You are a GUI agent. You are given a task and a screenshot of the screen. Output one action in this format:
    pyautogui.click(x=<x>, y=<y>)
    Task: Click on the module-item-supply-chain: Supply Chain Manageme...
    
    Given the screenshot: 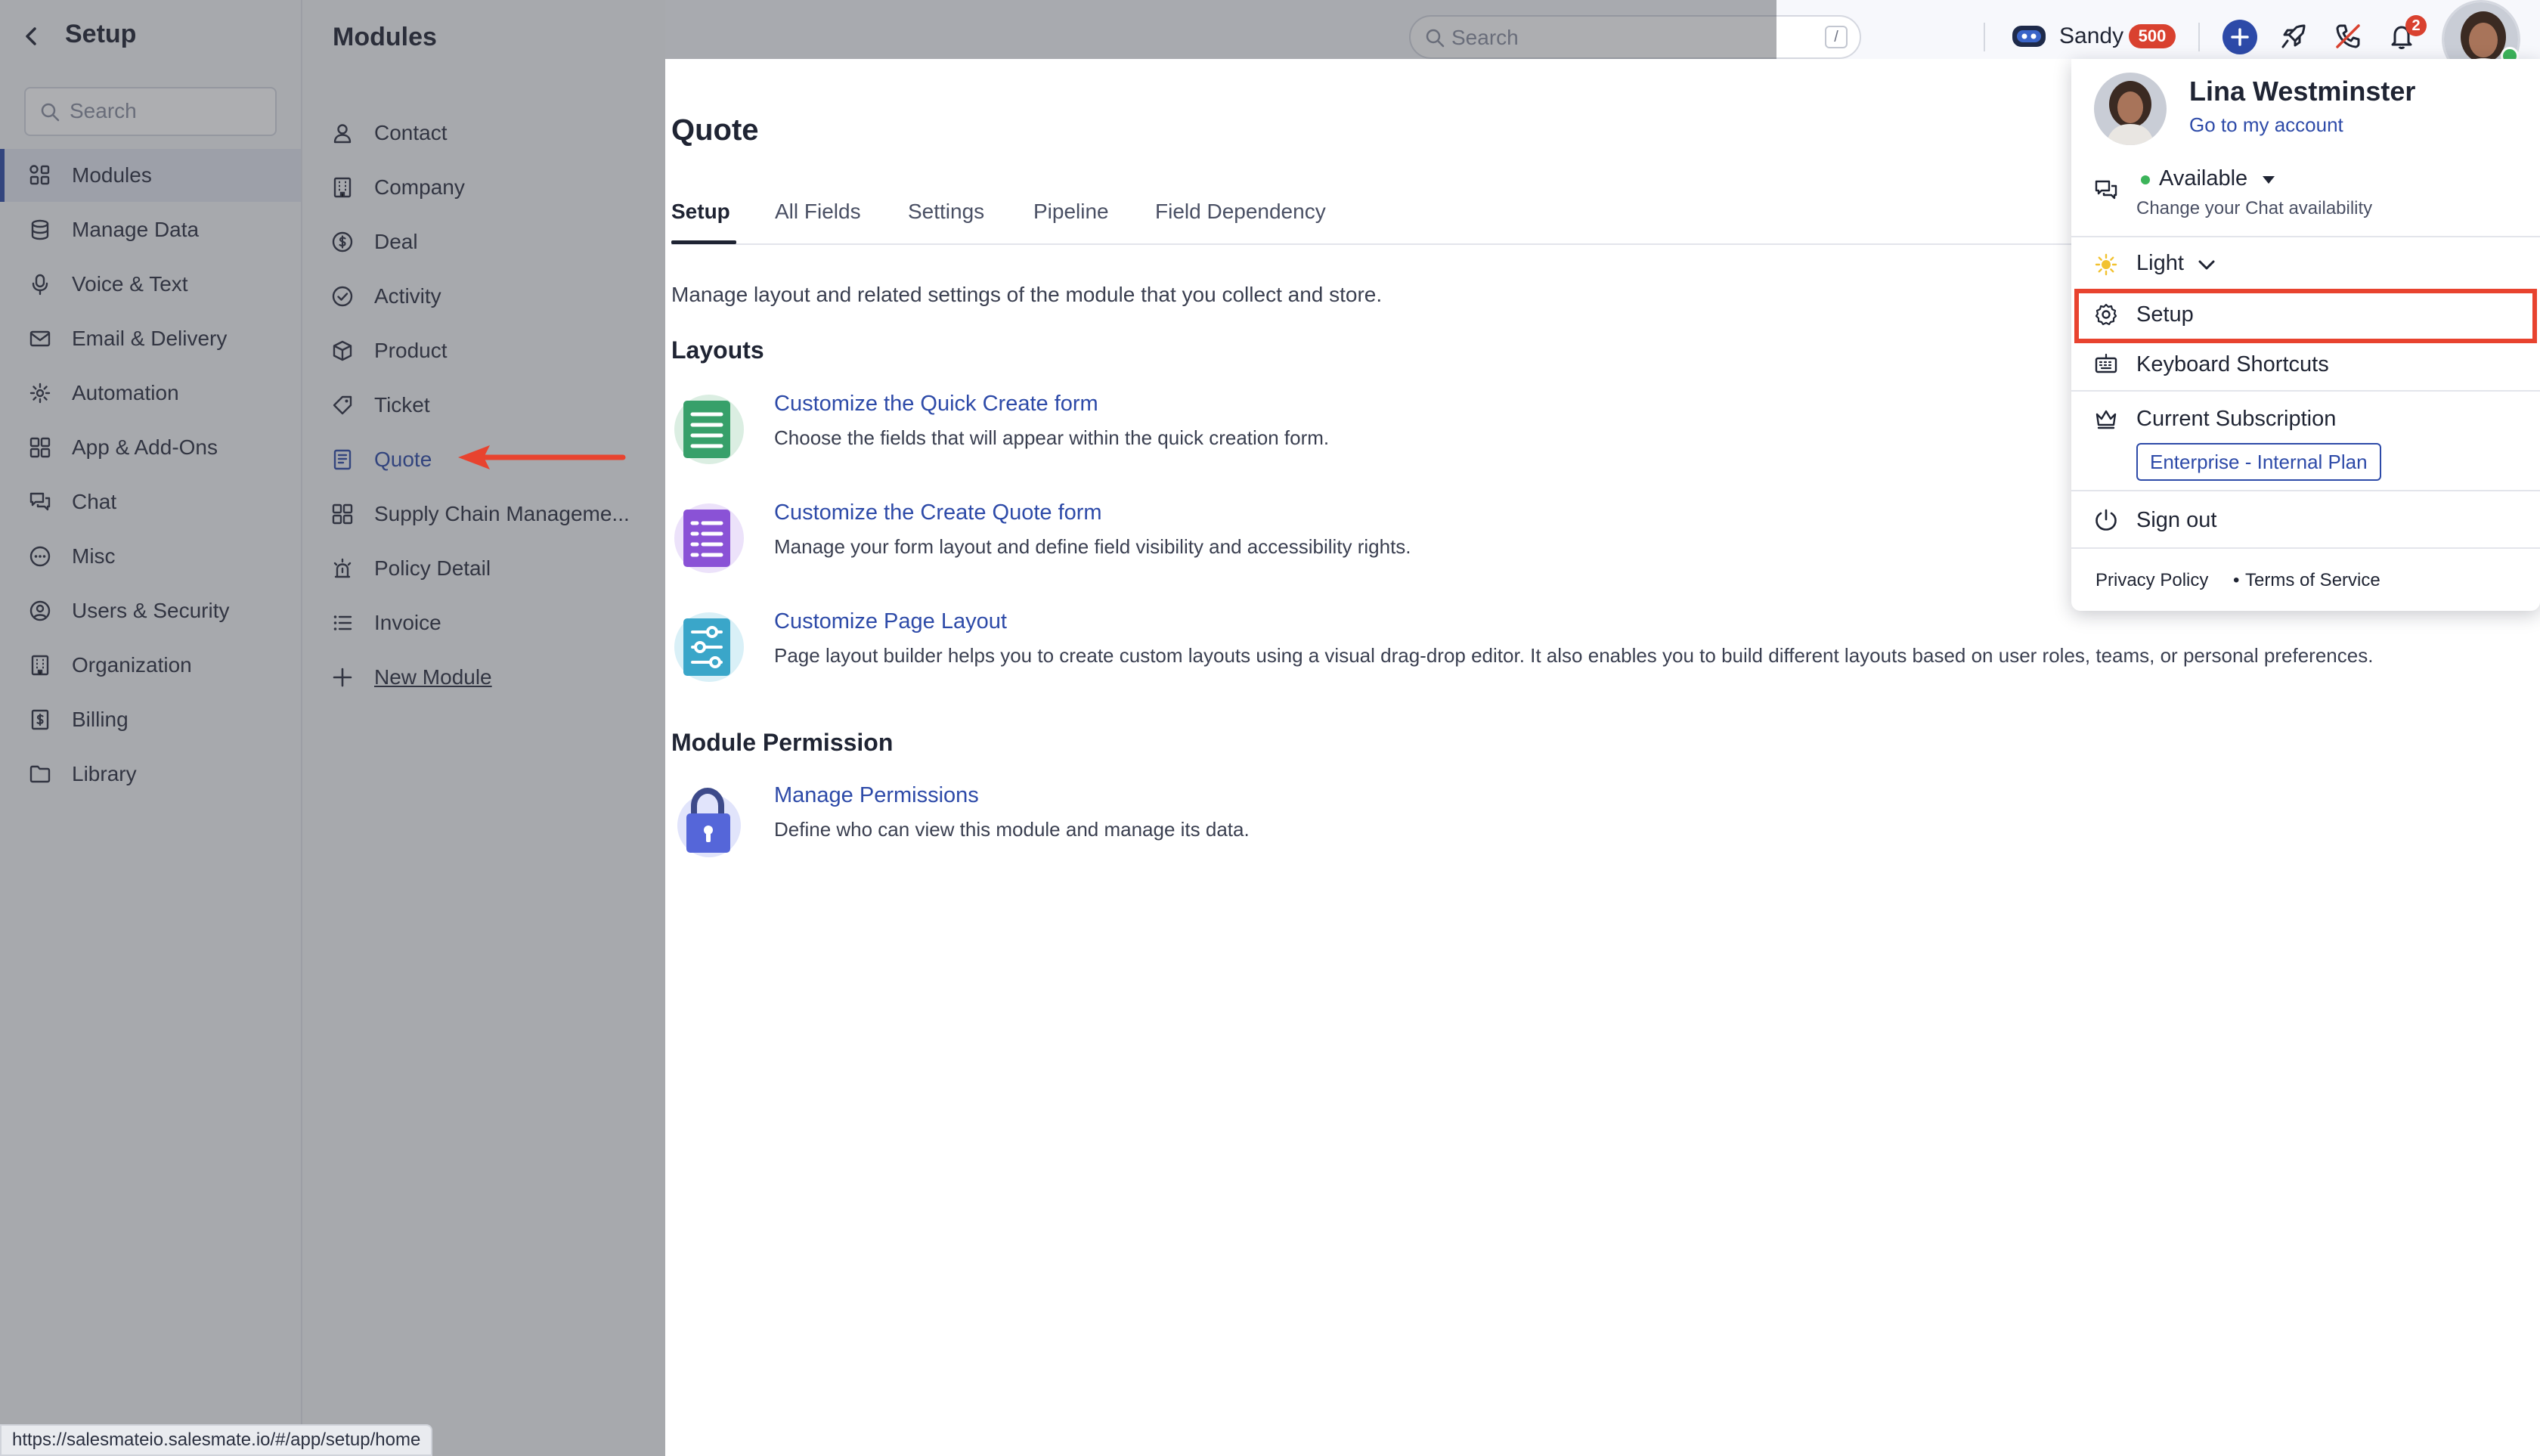 What is the action you would take?
    pyautogui.click(x=484, y=514)
    